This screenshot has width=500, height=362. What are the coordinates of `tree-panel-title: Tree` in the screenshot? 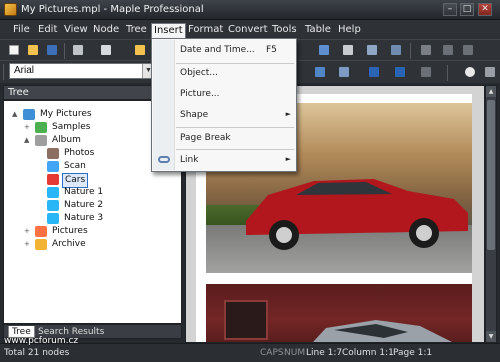 It's located at (18, 92).